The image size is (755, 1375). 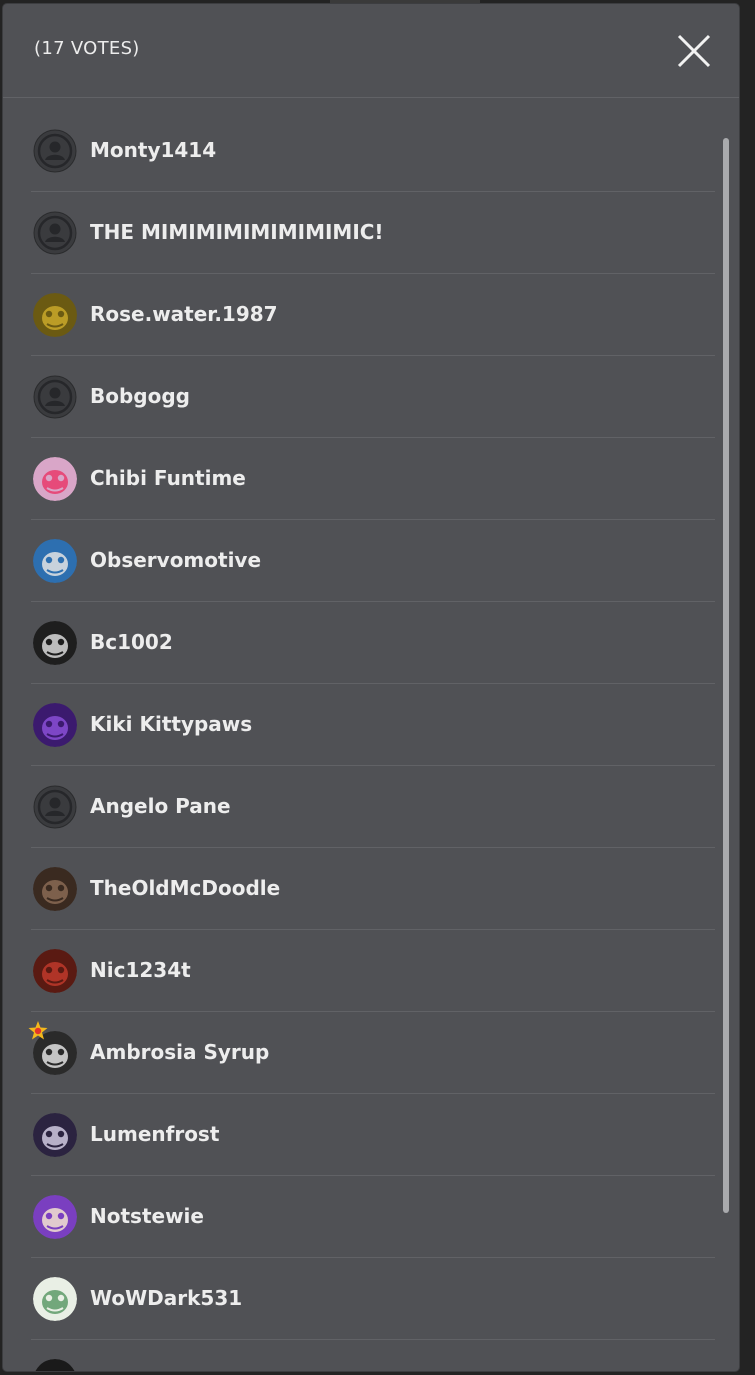 I want to click on green-pattern-avatar, so click(x=55, y=1299).